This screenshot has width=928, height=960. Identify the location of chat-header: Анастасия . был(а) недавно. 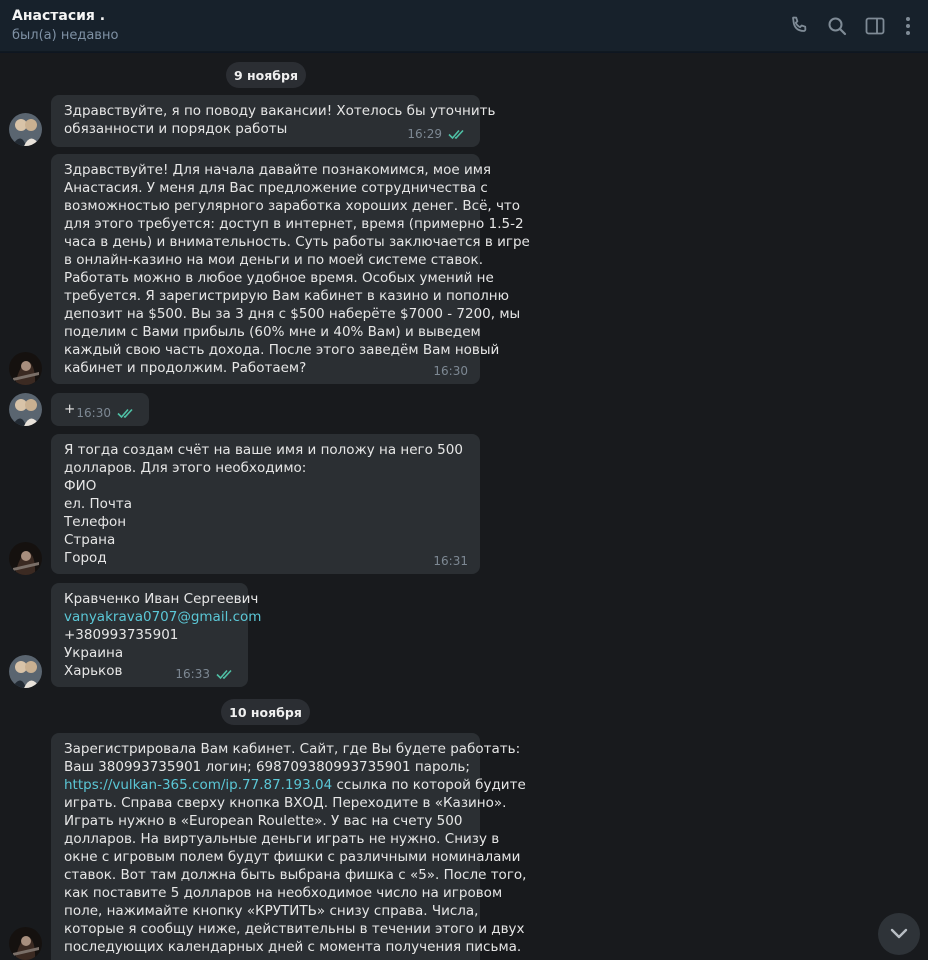
(464, 26).